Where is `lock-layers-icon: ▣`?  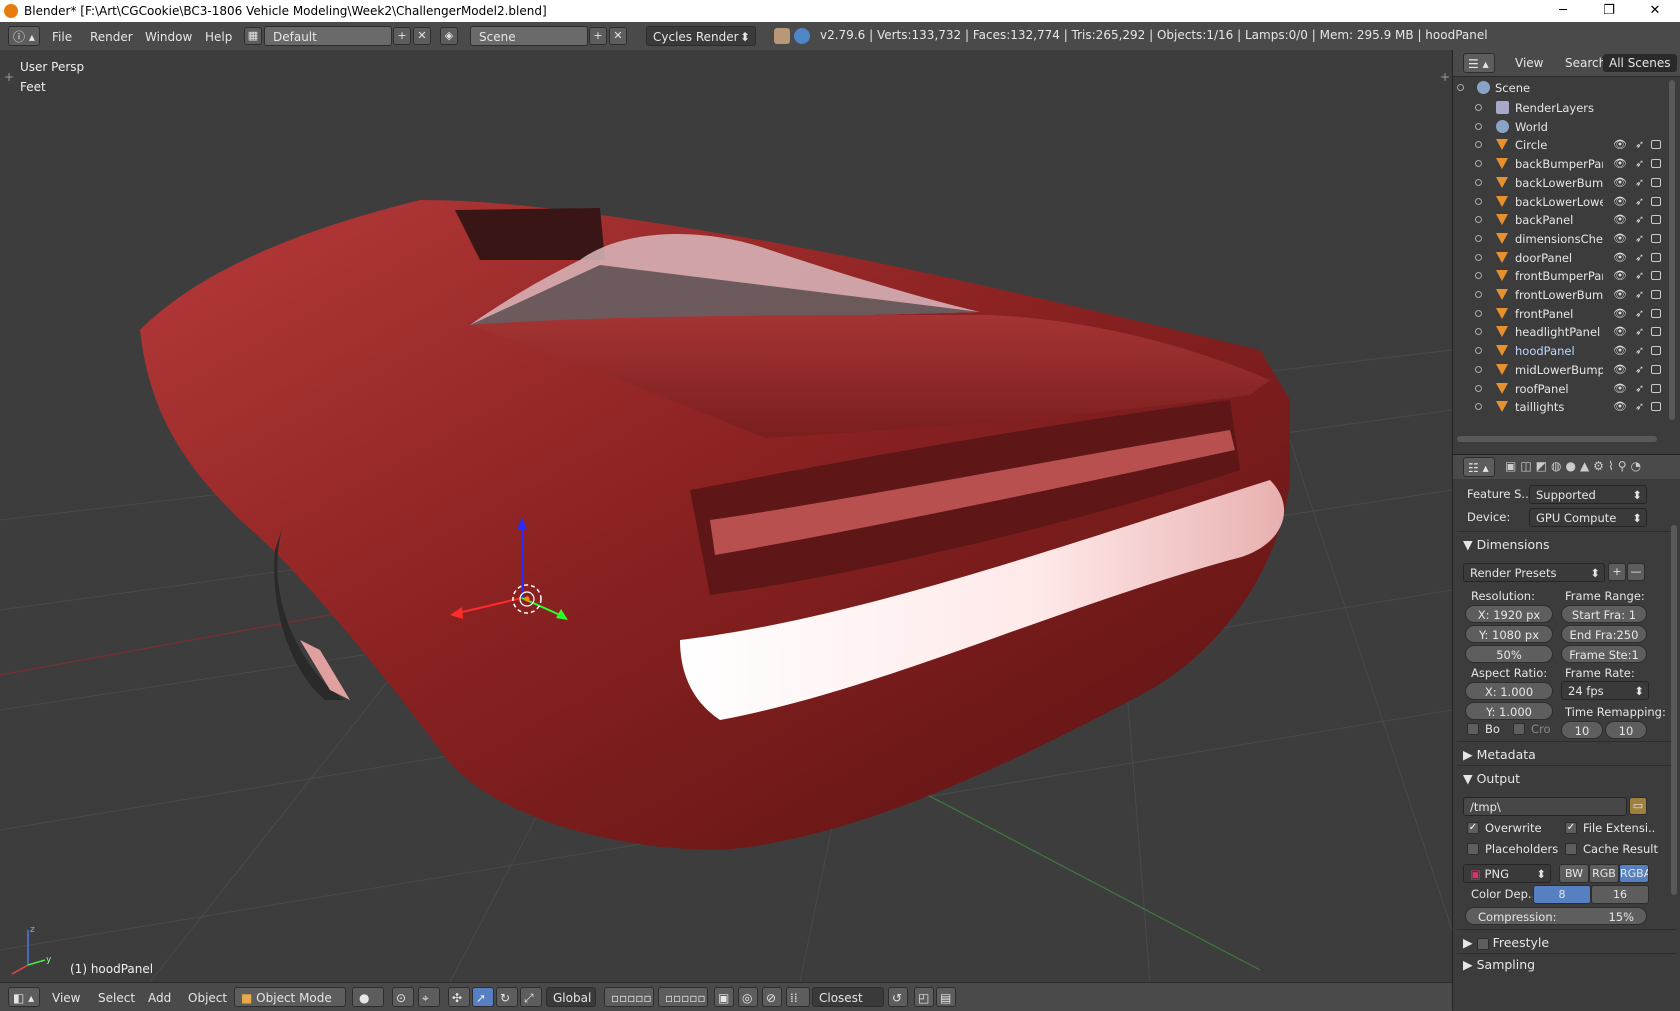 lock-layers-icon: ▣ is located at coordinates (724, 997).